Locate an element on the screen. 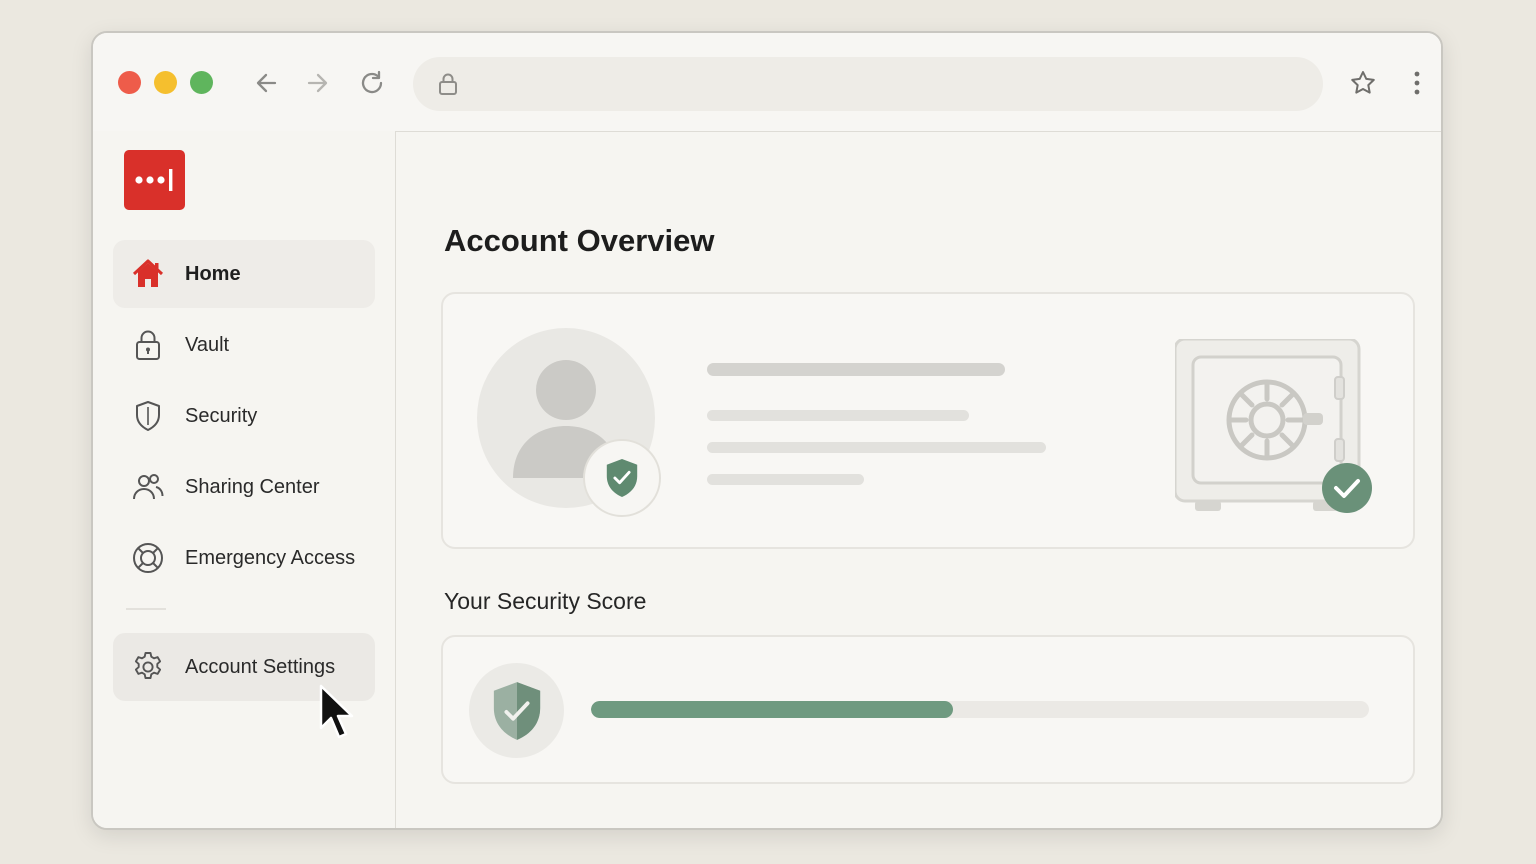 This screenshot has width=1536, height=864. minimize-window-button is located at coordinates (165, 82).